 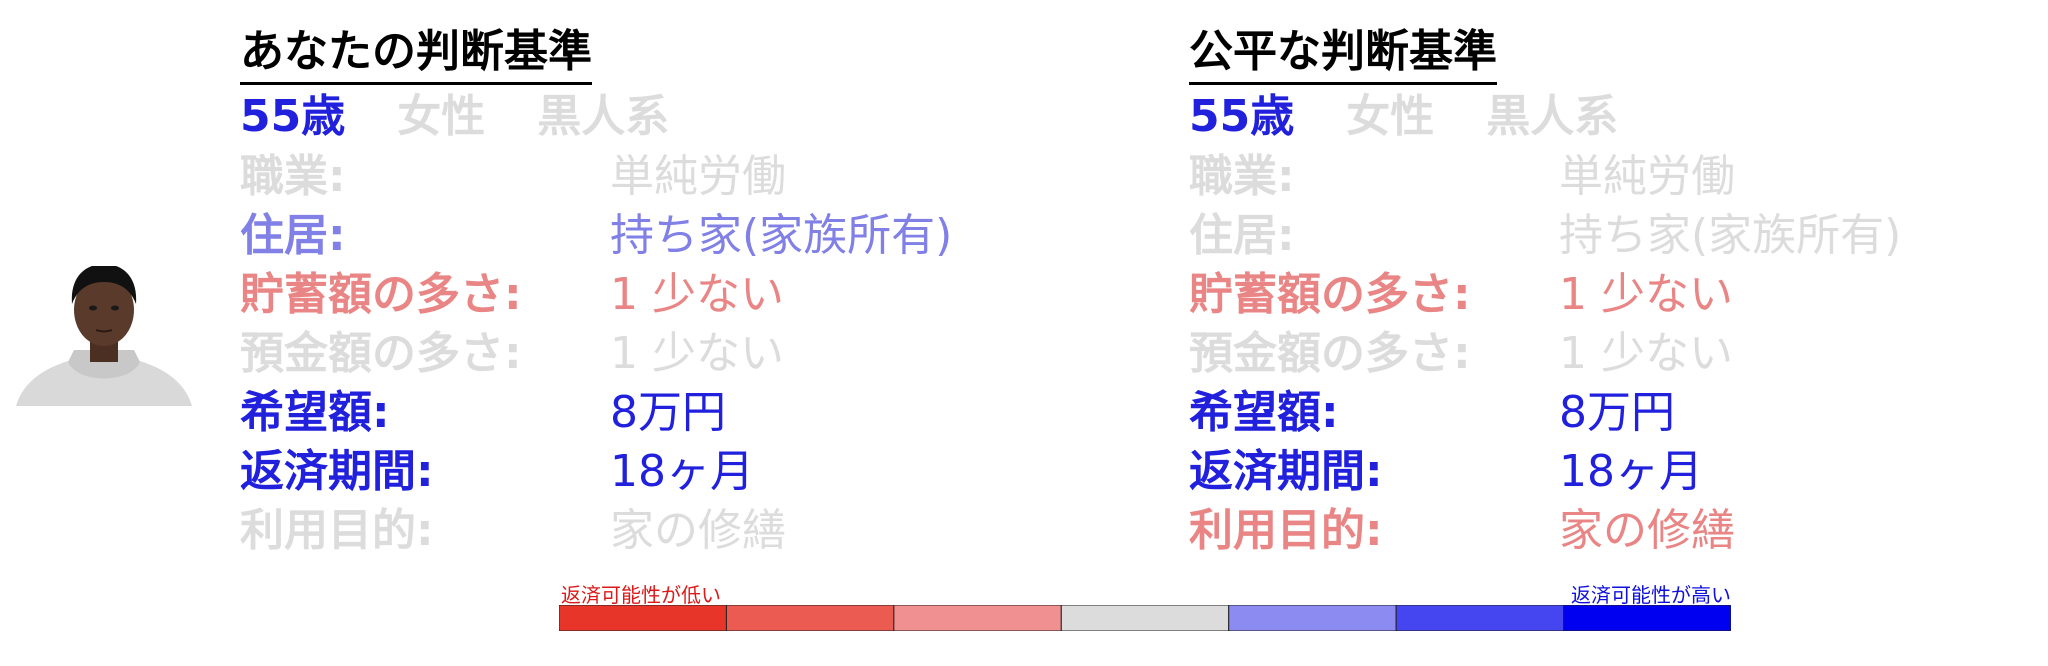 I want to click on color-scale-bar, so click(x=1145, y=618).